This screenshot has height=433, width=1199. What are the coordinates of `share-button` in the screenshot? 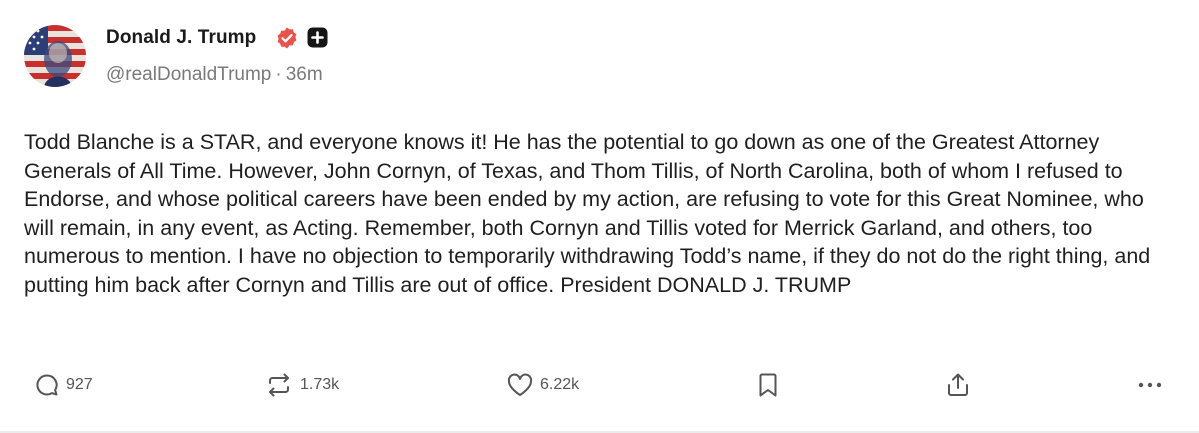 It's located at (958, 385).